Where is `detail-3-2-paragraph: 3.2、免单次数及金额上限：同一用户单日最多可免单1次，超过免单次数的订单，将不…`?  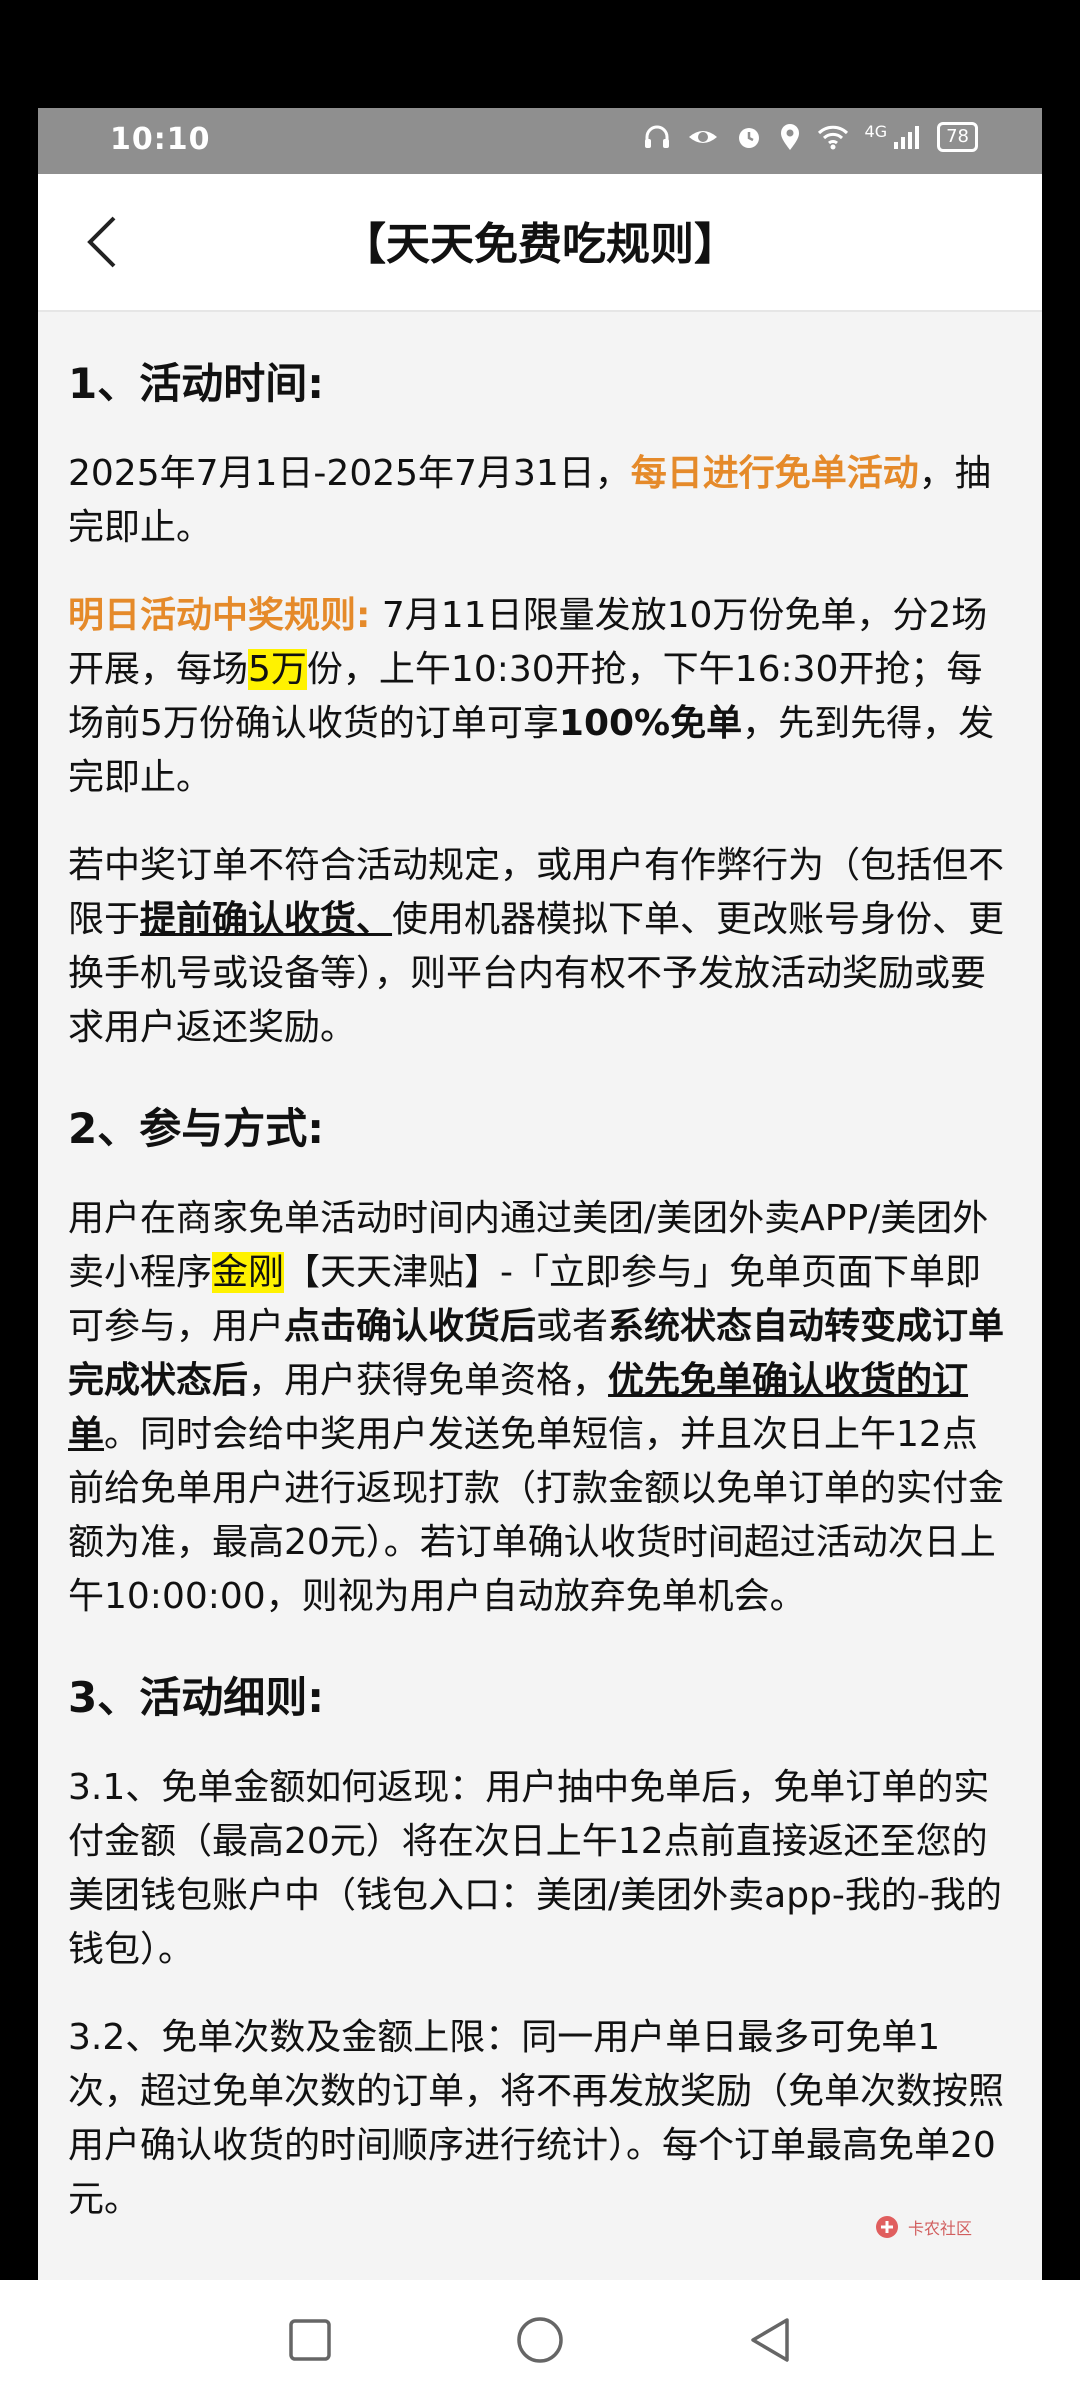
detail-3-2-paragraph: 3.2、免单次数及金额上限：同一用户单日最多可免单1次，超过免单次数的订单，将不… is located at coordinates (536, 2118).